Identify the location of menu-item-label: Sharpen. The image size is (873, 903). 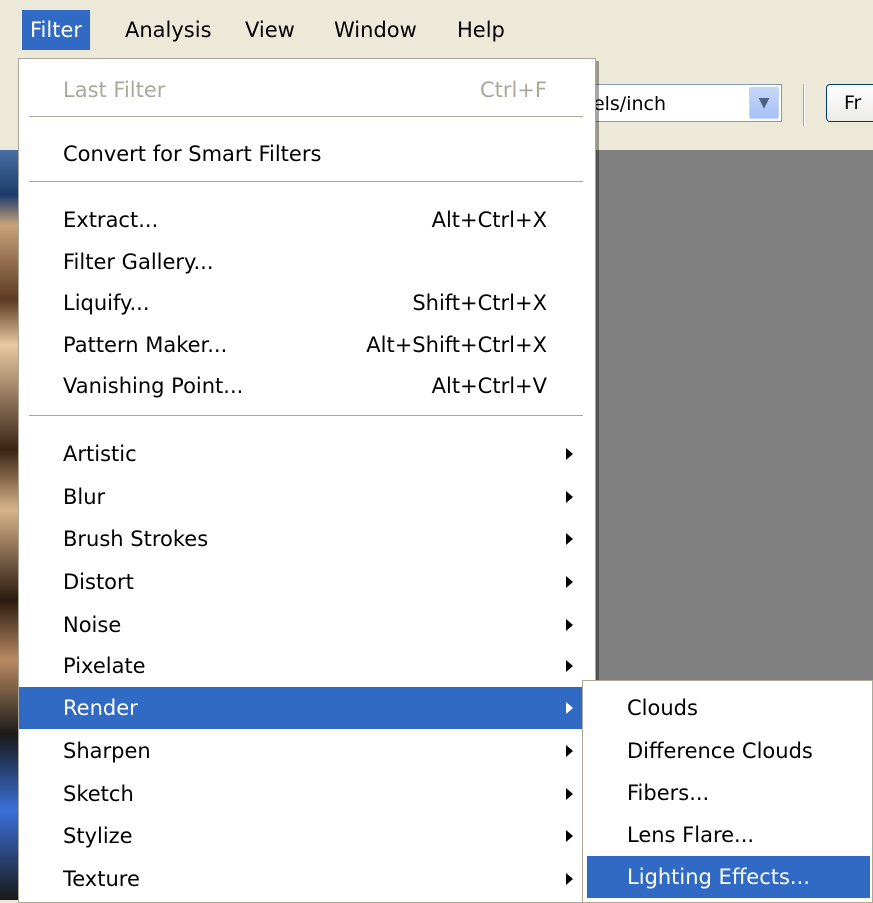
(107, 751).